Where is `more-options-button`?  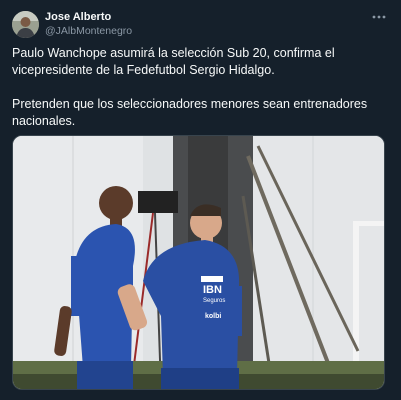
more-options-button is located at coordinates (379, 17).